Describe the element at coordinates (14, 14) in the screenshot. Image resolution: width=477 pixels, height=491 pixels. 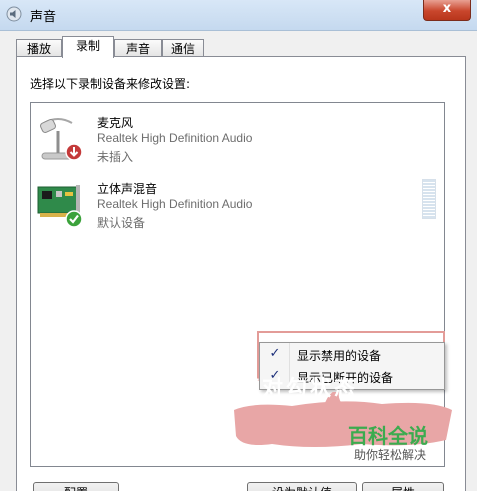
I see `speaker-icon` at that location.